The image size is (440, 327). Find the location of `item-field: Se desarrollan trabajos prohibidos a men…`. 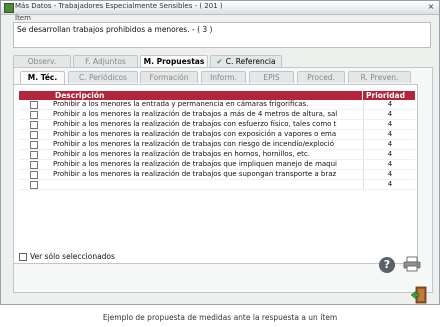

item-field: Se desarrollan trabajos prohibidos a men… is located at coordinates (222, 35).